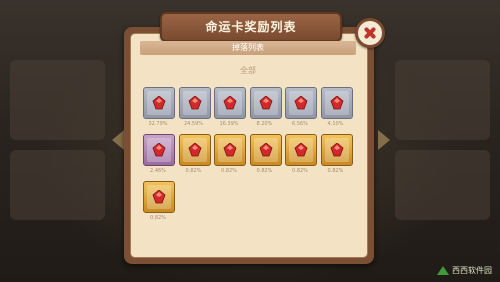 The width and height of the screenshot is (500, 282). I want to click on watermark-logo-icon, so click(443, 270).